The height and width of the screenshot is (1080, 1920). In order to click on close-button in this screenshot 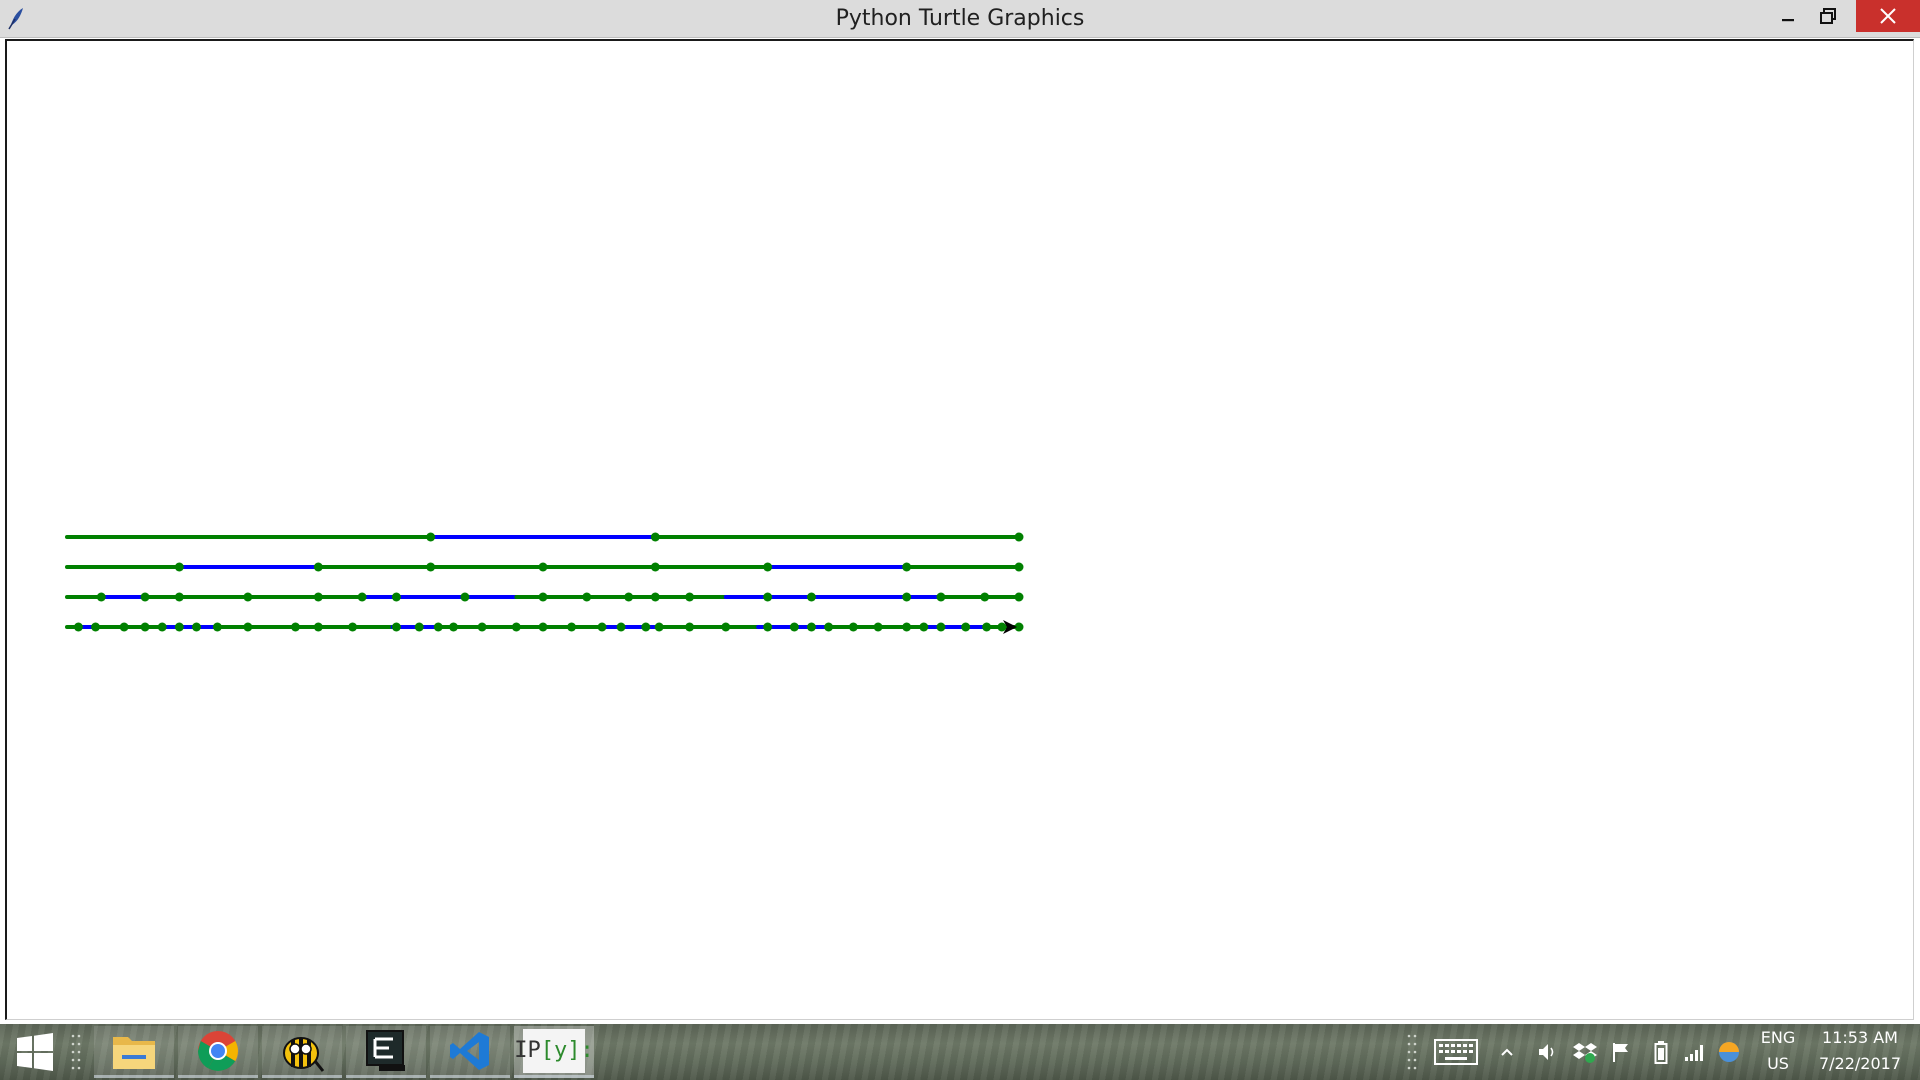, I will do `click(1888, 16)`.